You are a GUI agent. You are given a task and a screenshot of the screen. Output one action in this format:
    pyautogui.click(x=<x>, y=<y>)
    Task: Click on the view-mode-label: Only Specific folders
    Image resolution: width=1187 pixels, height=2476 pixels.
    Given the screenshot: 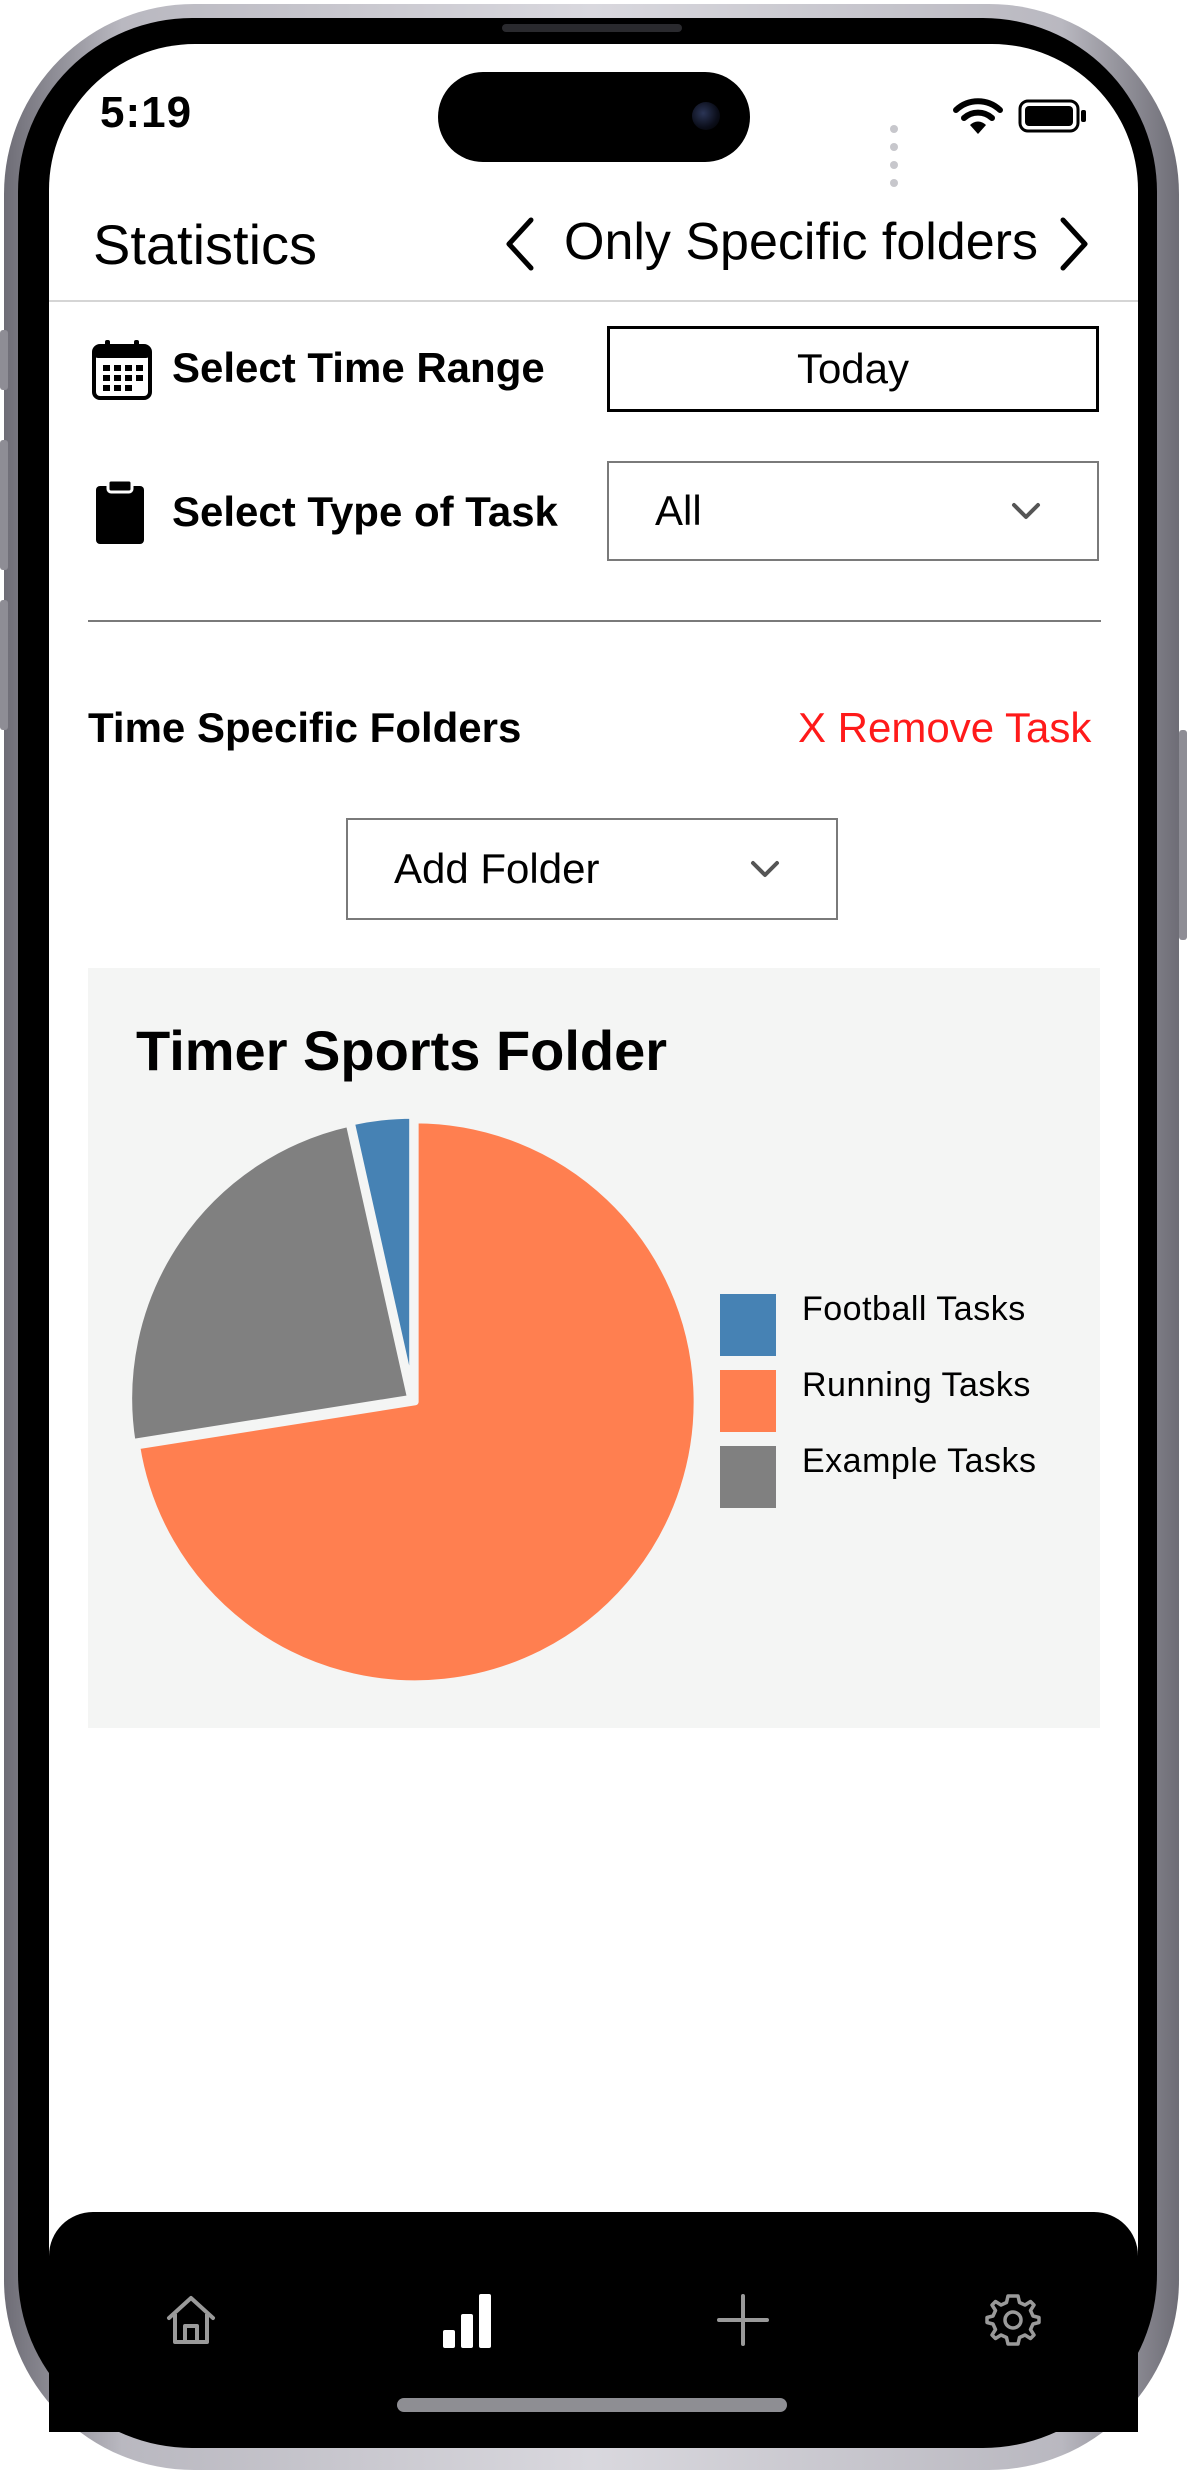 What is the action you would take?
    pyautogui.click(x=801, y=242)
    